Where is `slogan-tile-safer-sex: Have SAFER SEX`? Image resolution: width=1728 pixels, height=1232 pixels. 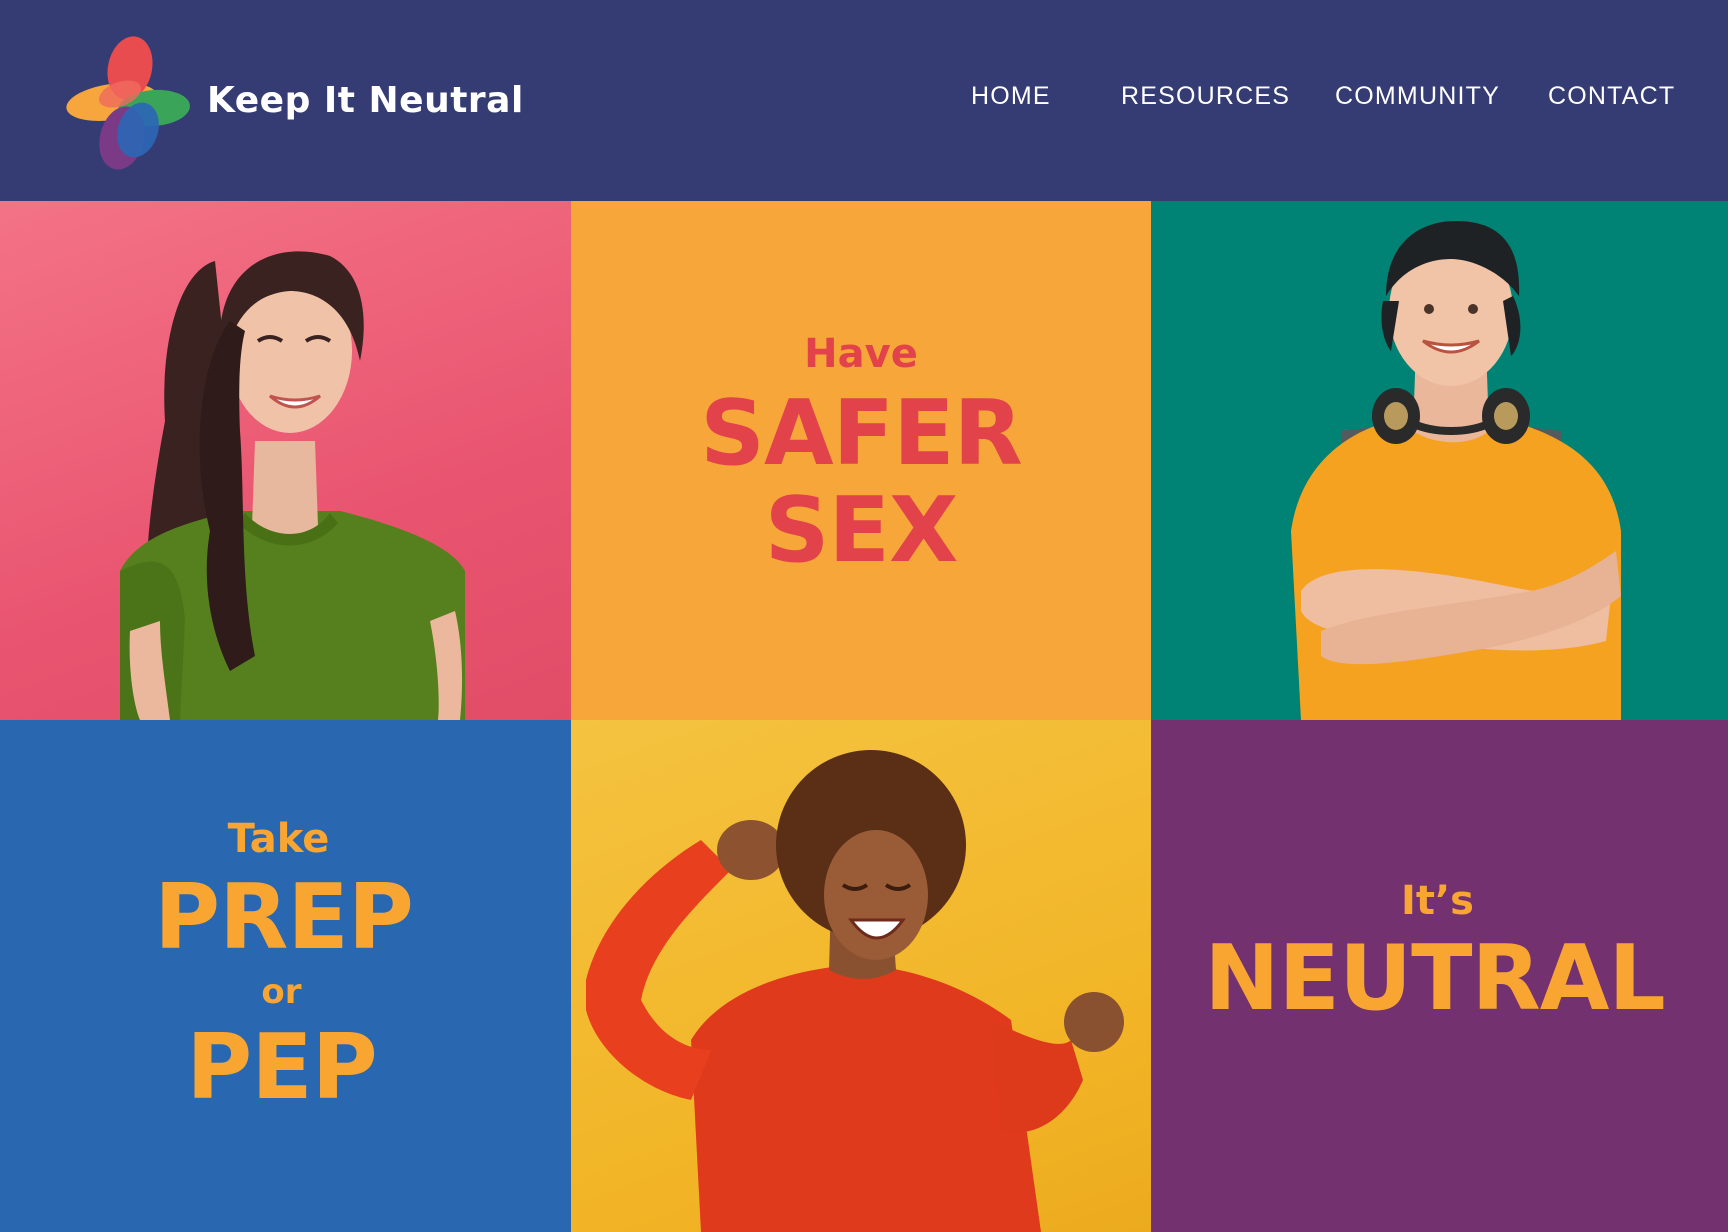 slogan-tile-safer-sex: Have SAFER SEX is located at coordinates (861, 460).